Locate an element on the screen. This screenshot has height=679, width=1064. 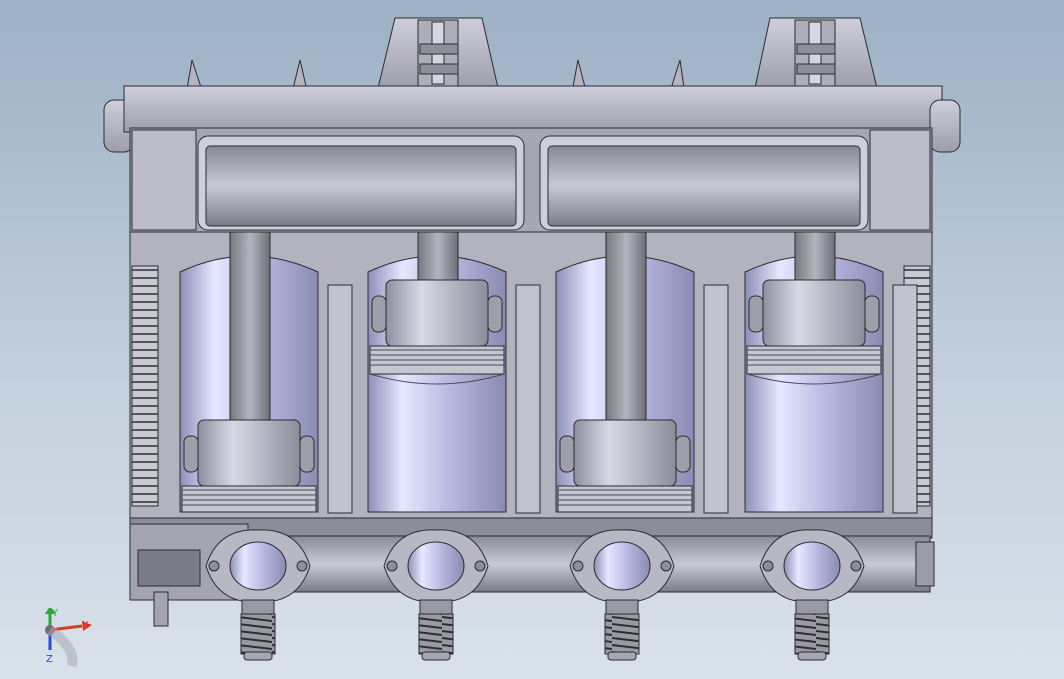
cylinder-head is located at coordinates (531, 180).